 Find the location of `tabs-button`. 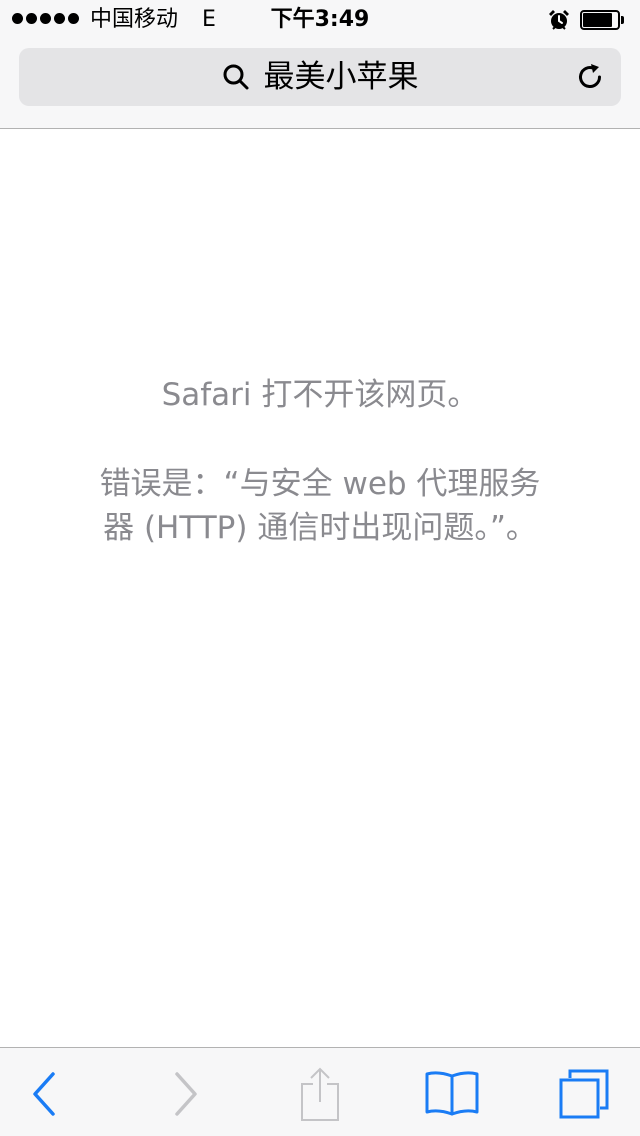

tabs-button is located at coordinates (584, 1094).